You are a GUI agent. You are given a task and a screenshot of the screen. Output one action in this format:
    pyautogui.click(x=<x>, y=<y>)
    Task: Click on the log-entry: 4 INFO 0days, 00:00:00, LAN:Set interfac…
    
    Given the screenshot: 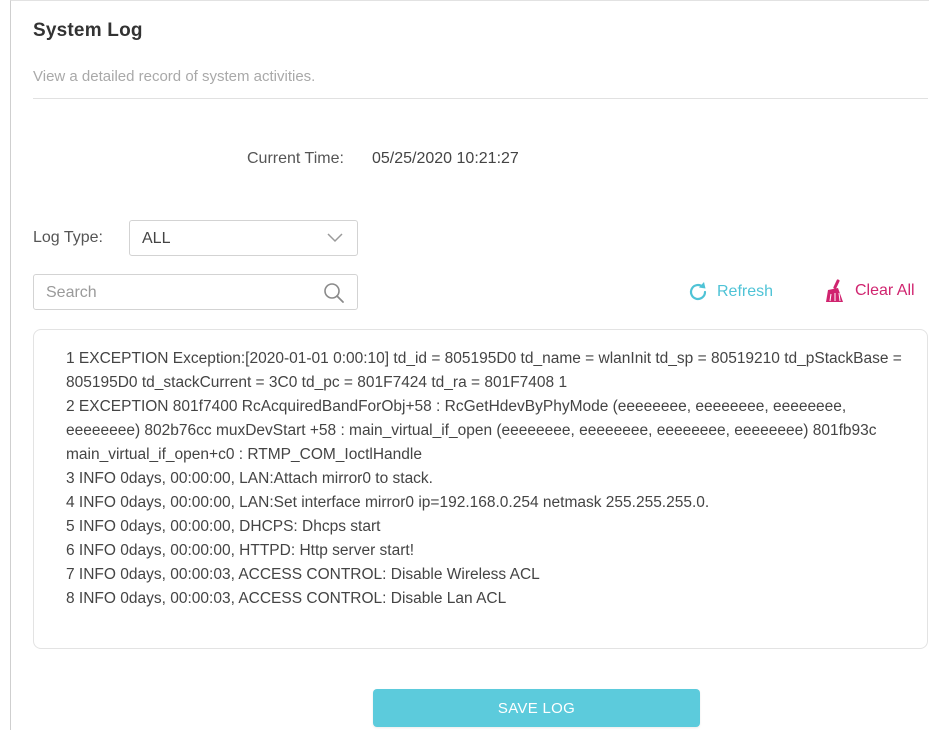 What is the action you would take?
    pyautogui.click(x=388, y=502)
    